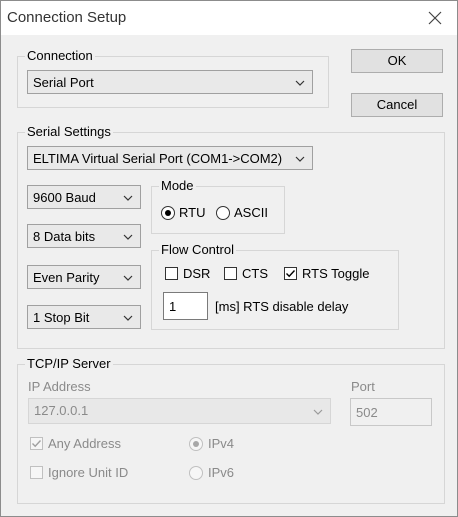 The height and width of the screenshot is (517, 458). I want to click on connection-legend: Connection, so click(60, 55).